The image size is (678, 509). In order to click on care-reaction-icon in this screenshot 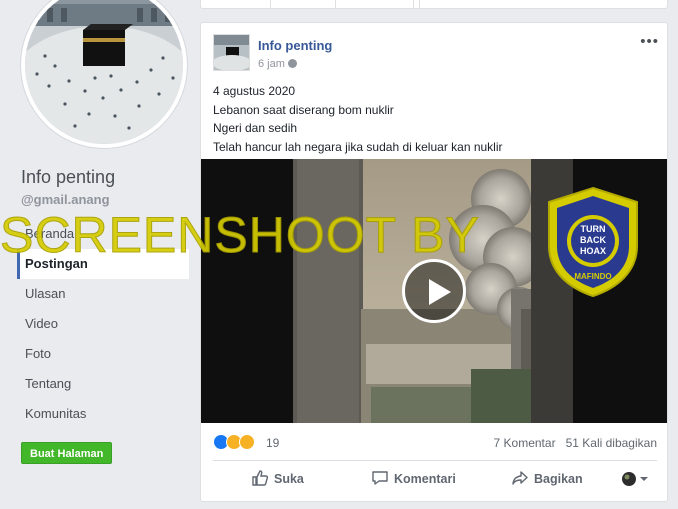, I will do `click(247, 442)`.